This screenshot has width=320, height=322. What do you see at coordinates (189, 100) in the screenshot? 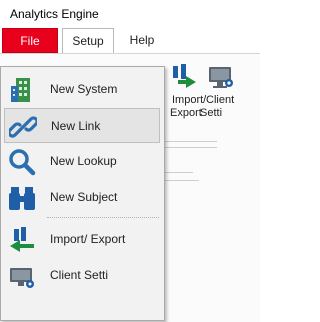
I see `ribbon-import-export-label-1: Import/` at bounding box center [189, 100].